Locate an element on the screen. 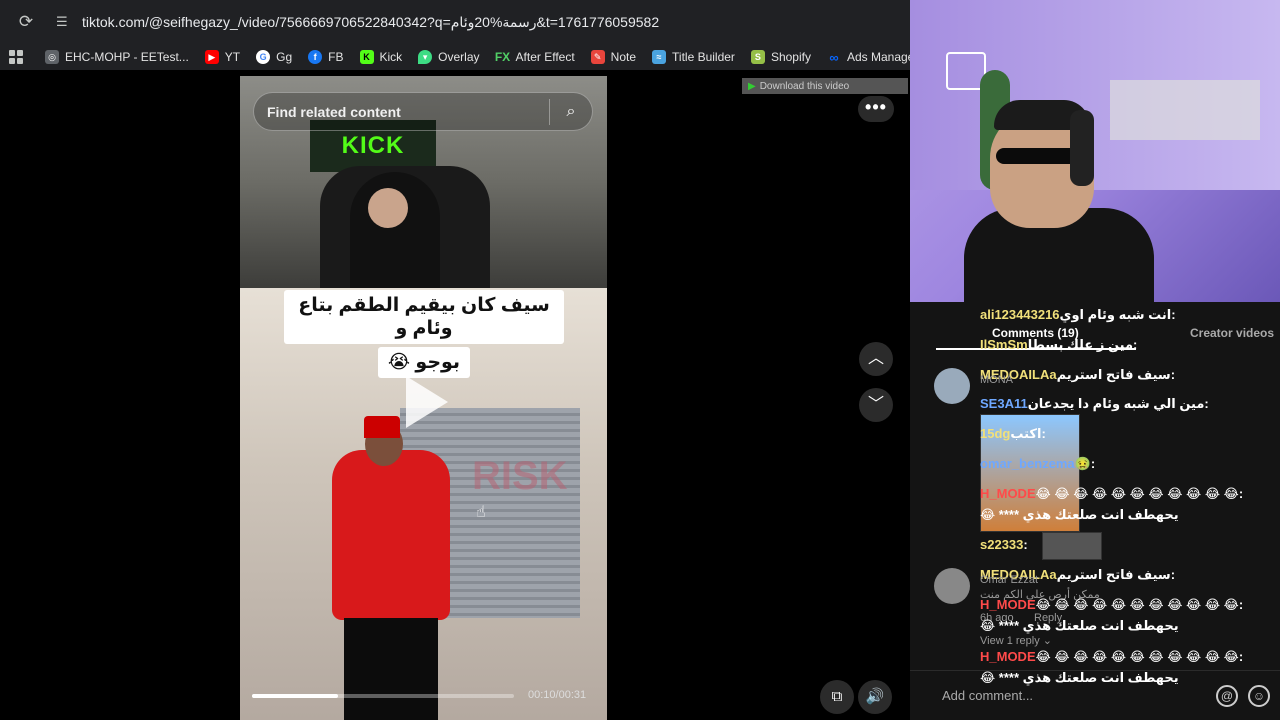 This screenshot has height=720, width=1280. dancer-fez is located at coordinates (382, 427).